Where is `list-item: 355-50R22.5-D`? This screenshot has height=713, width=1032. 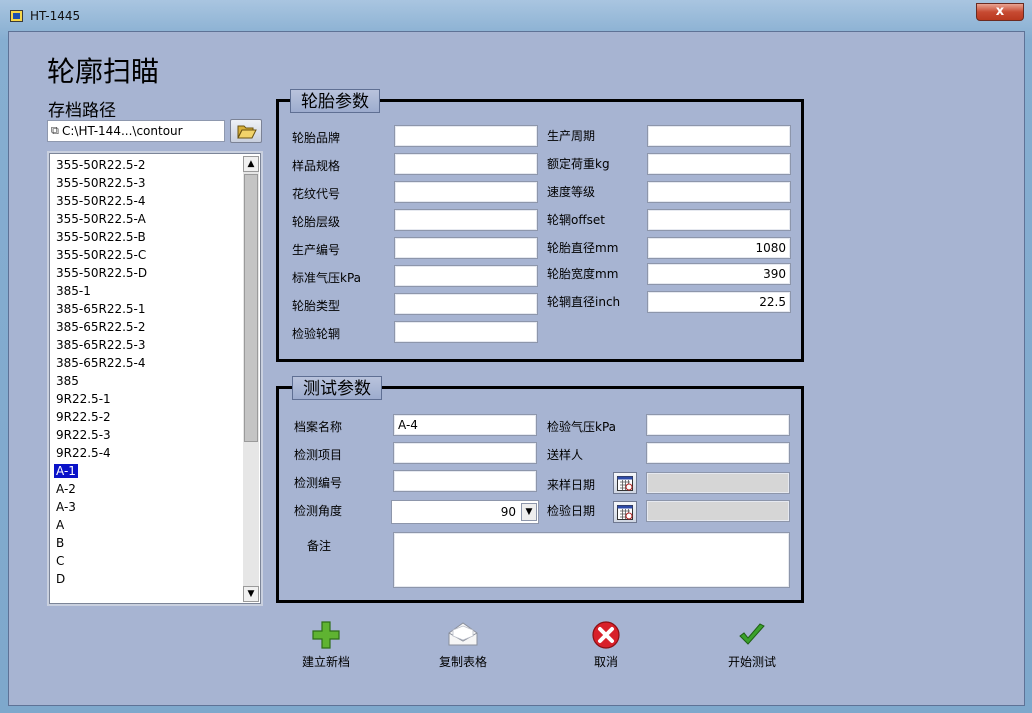 list-item: 355-50R22.5-D is located at coordinates (146, 273).